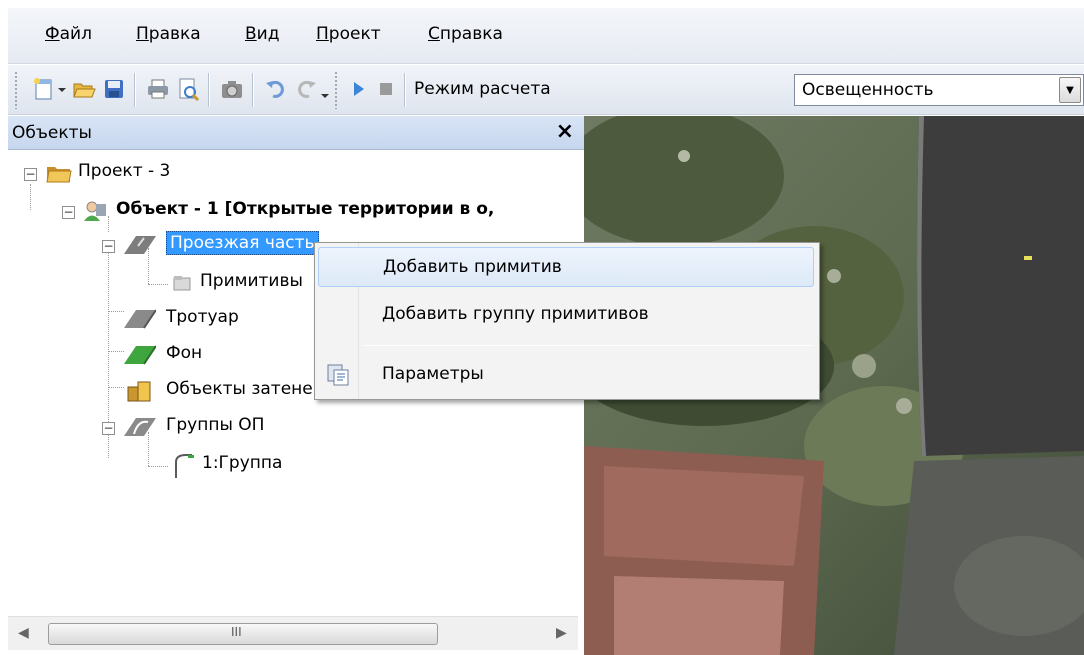 This screenshot has width=1084, height=655. Describe the element at coordinates (140, 355) in the screenshot. I see `background-surface-icon` at that location.